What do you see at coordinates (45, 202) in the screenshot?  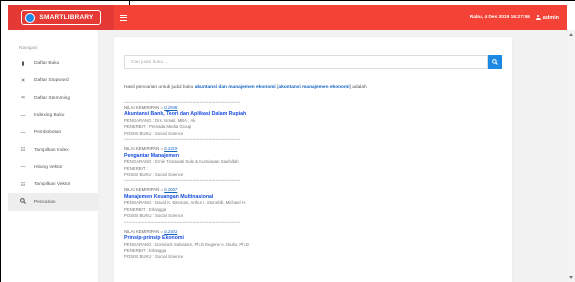 I see `sidebar-item-label: Pencarian` at bounding box center [45, 202].